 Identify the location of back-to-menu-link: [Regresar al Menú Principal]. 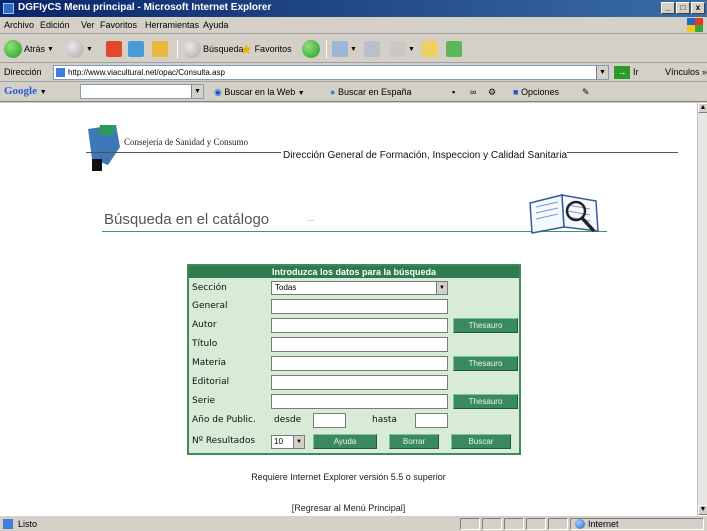
(348, 508).